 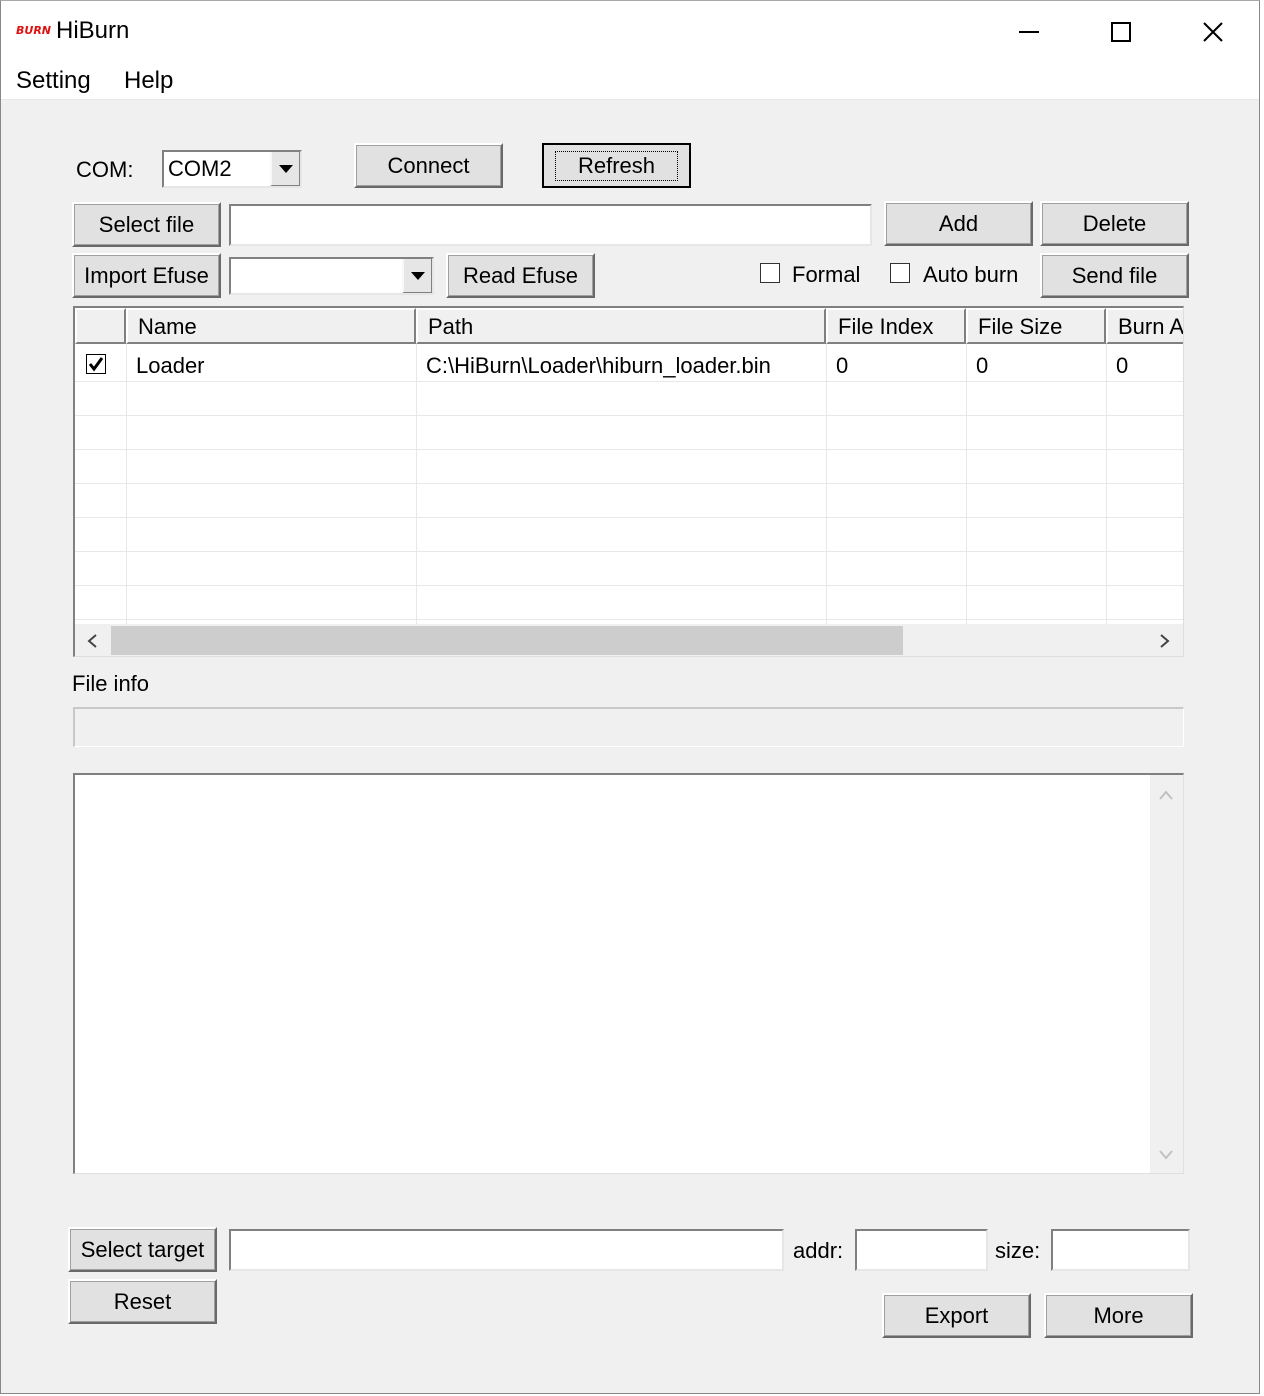 I want to click on efuse-dropdown-button, so click(x=417, y=276).